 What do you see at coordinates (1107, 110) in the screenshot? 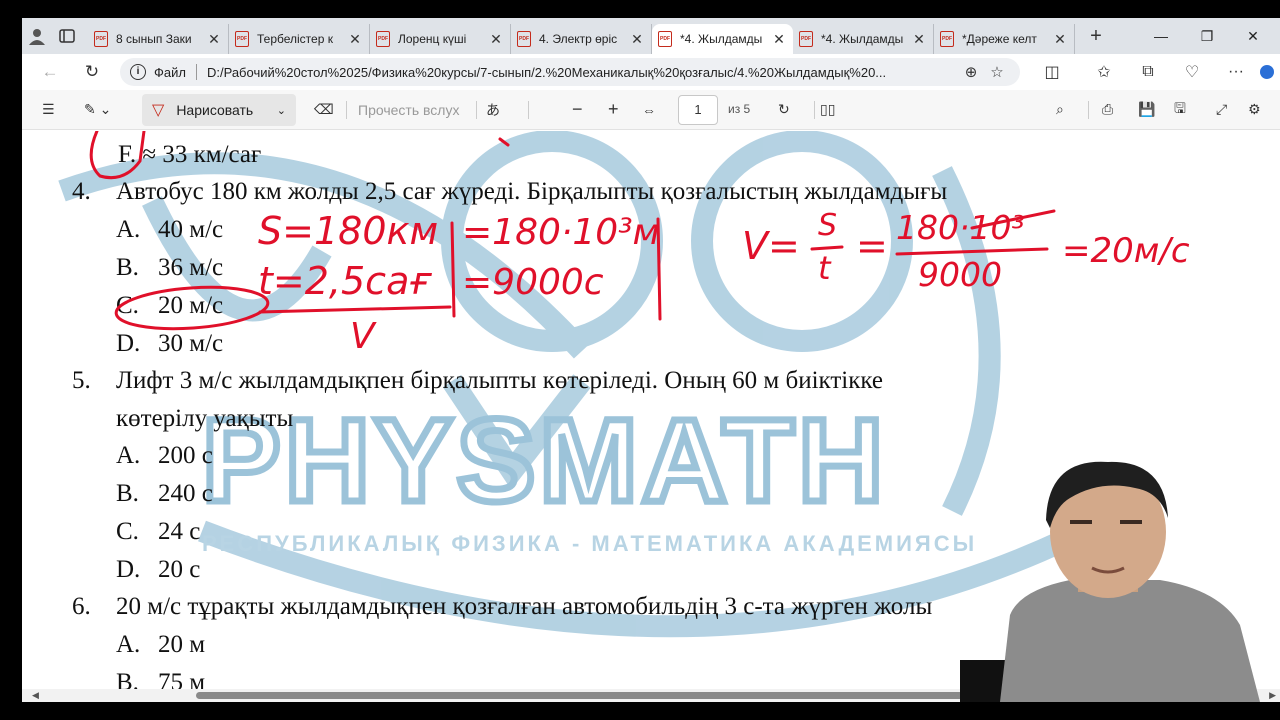
I see `print-icon: ⎙` at bounding box center [1107, 110].